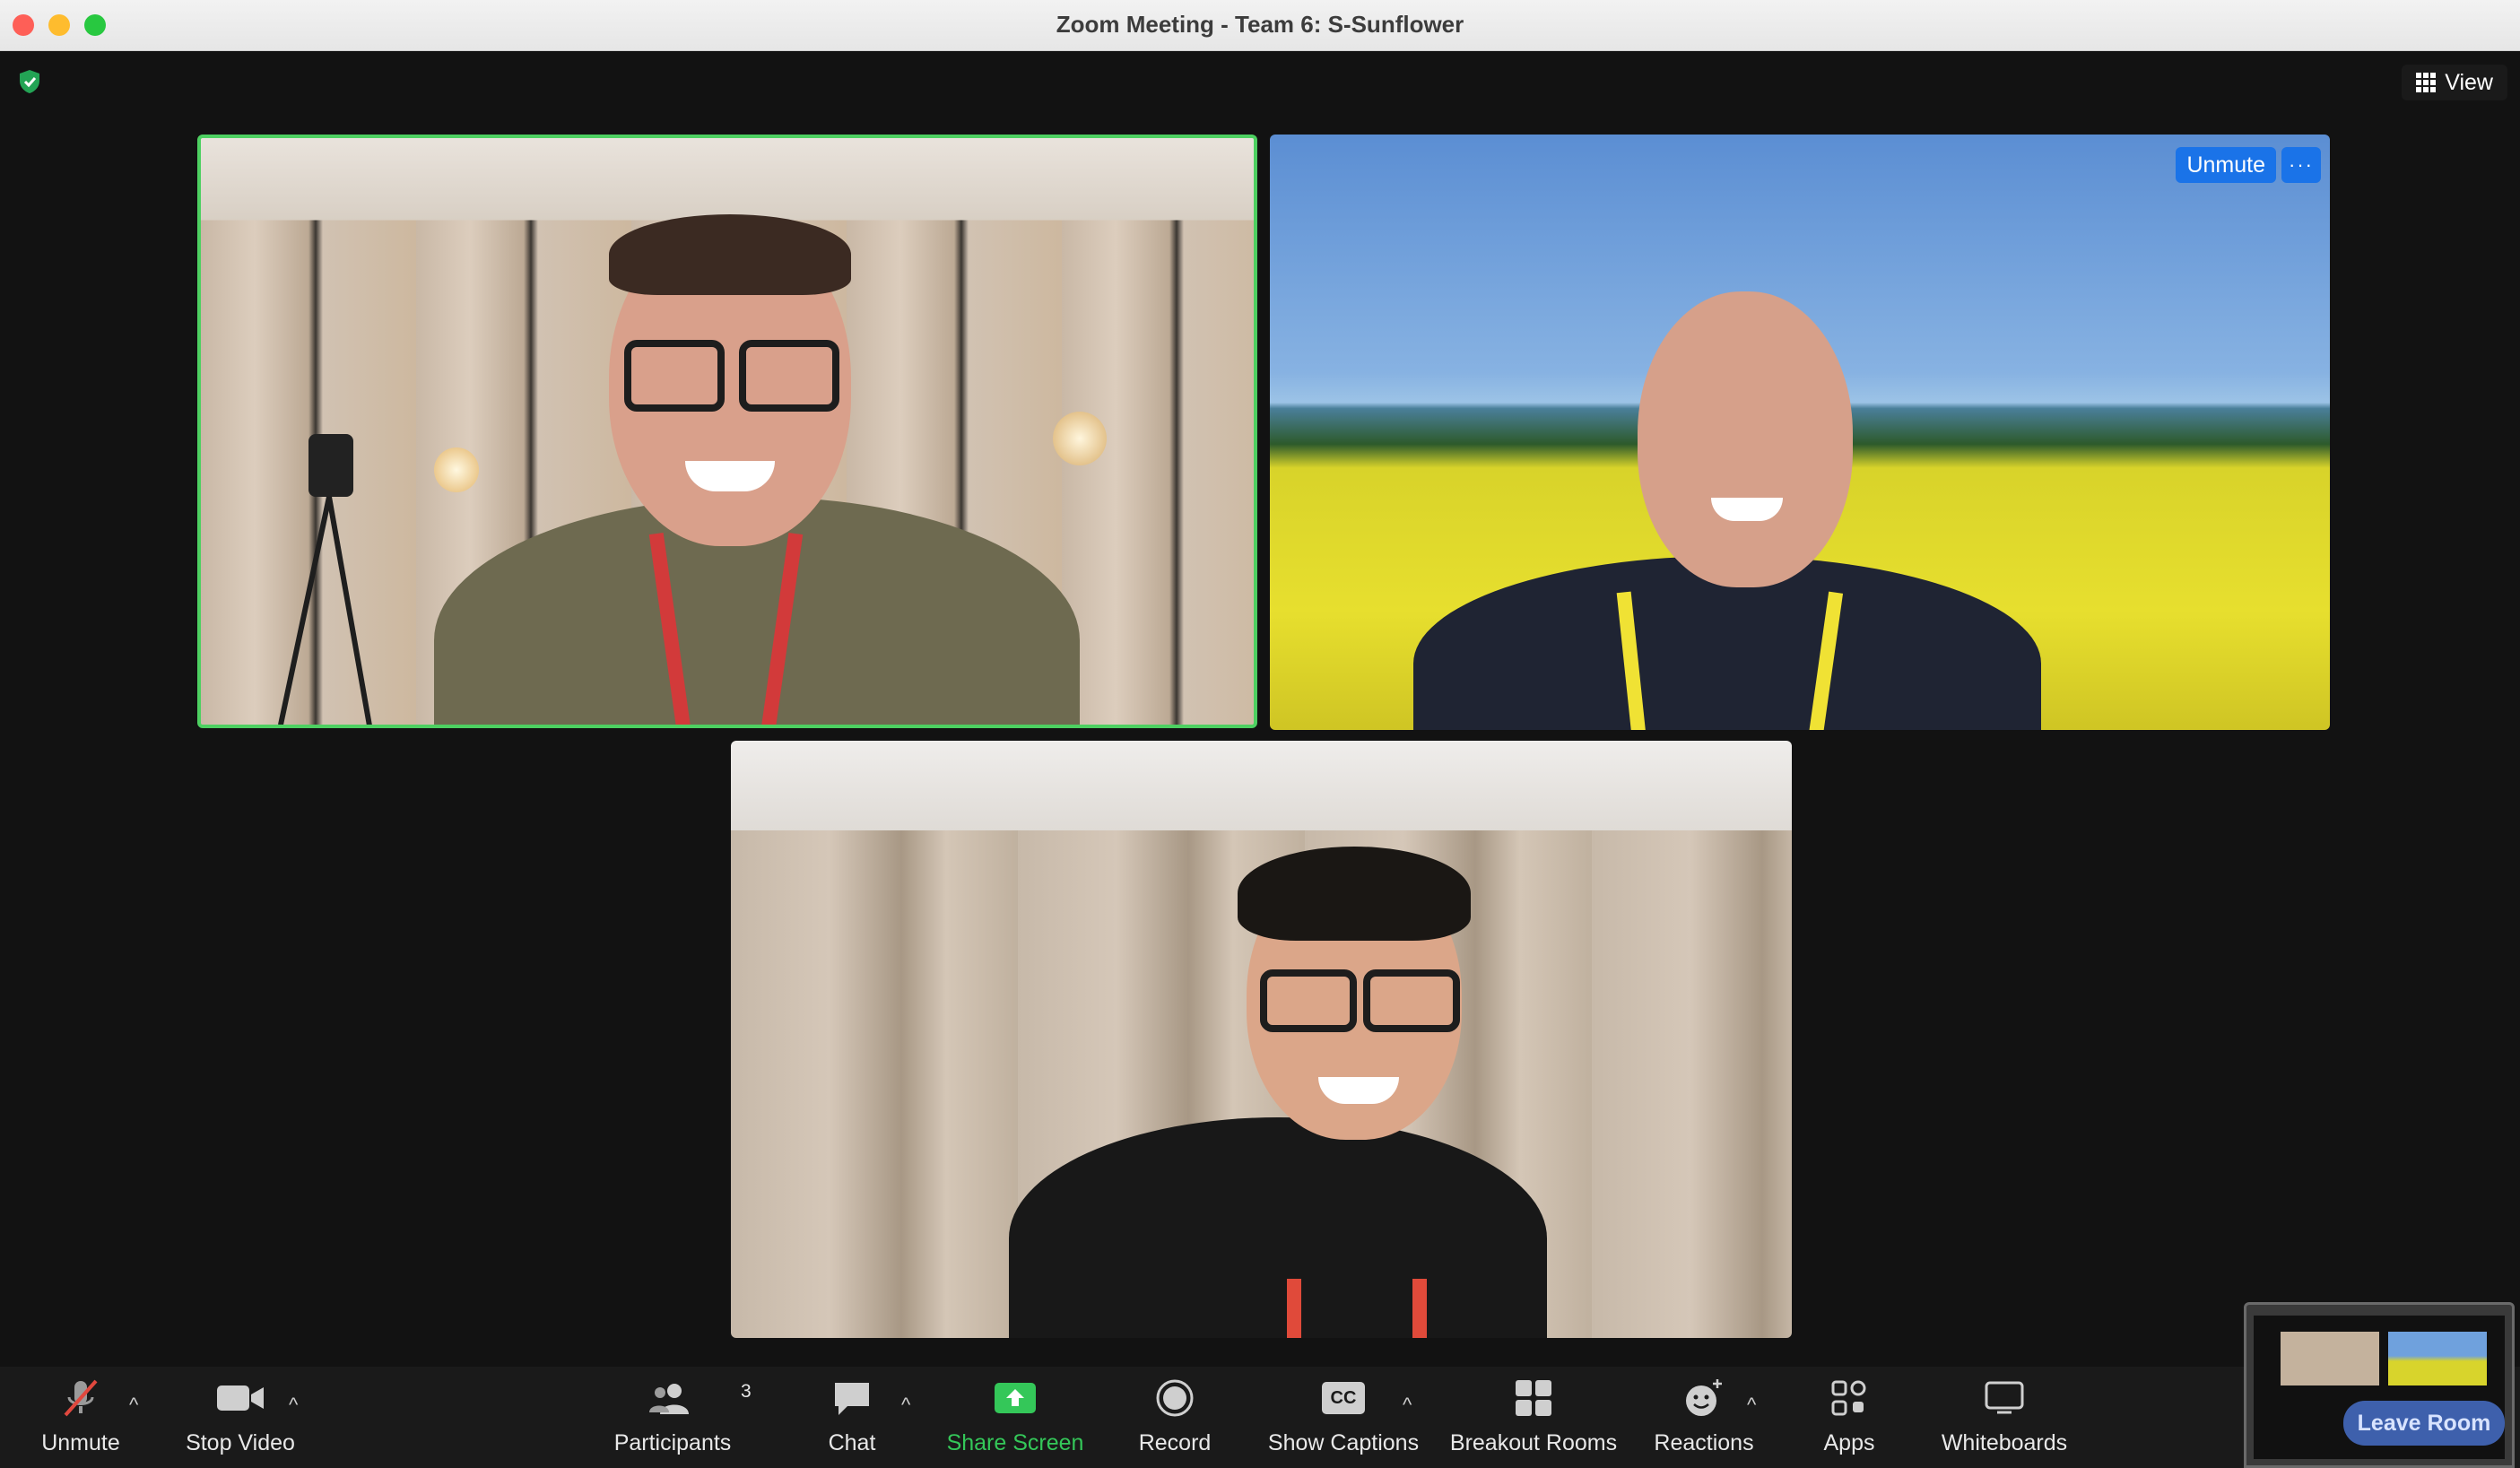 This screenshot has height=1468, width=2520. Describe the element at coordinates (2424, 1423) in the screenshot. I see `leave-room-button: Leave Room` at that location.